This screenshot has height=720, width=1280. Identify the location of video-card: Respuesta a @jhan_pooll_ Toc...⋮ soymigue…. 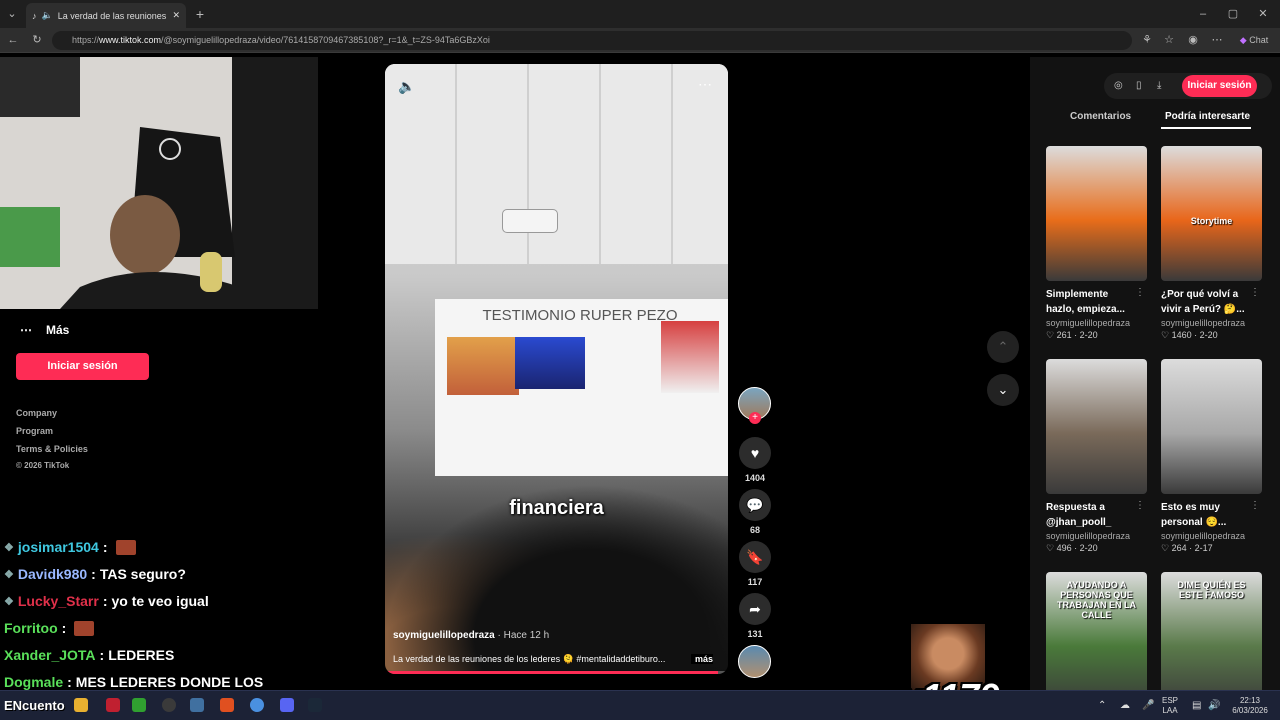
(1096, 456).